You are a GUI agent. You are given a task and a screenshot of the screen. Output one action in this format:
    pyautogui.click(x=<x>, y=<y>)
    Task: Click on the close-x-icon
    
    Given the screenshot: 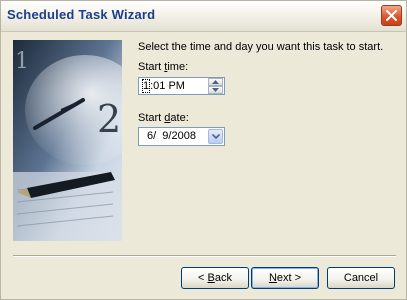 What is the action you would take?
    pyautogui.click(x=391, y=15)
    